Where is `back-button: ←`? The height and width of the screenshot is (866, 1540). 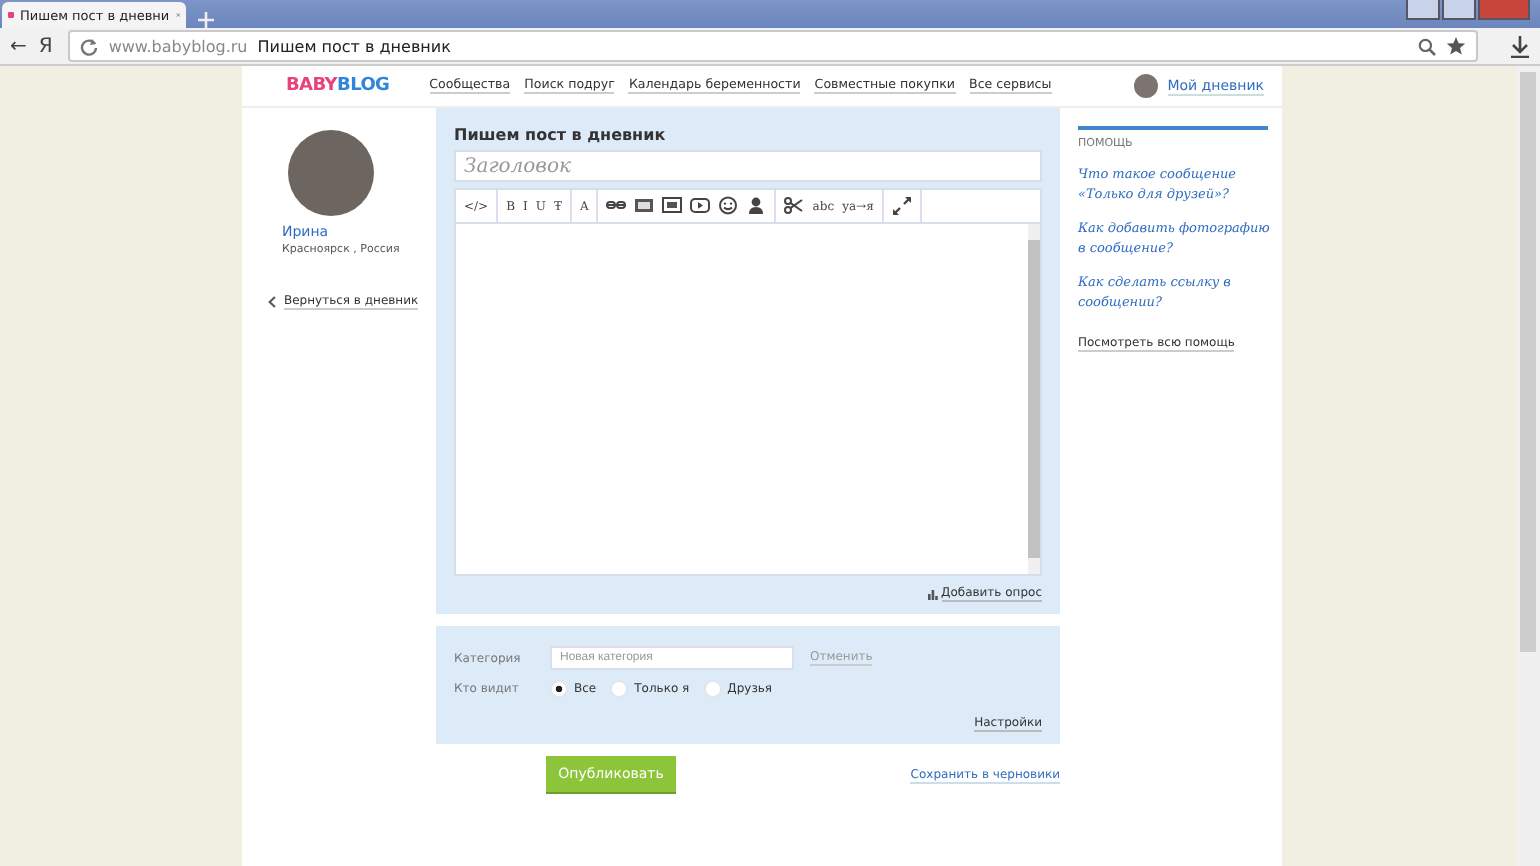
back-button: ← is located at coordinates (18, 46).